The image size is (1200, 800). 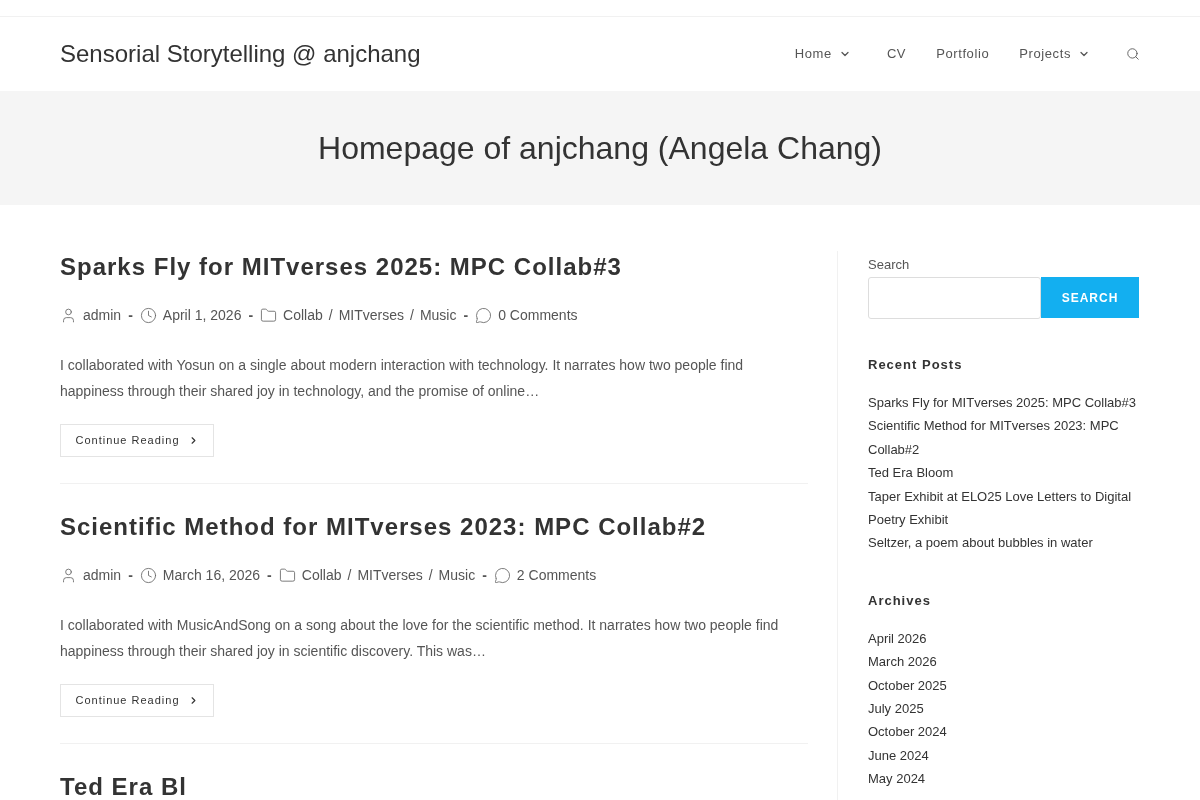 I want to click on site-title: Sensorial Storytelling @ anjchang, so click(x=240, y=54).